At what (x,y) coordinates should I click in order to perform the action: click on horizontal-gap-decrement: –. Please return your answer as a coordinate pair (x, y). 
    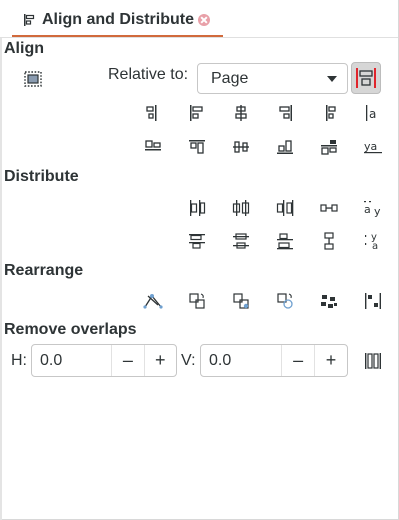
    Looking at the image, I should click on (127, 360).